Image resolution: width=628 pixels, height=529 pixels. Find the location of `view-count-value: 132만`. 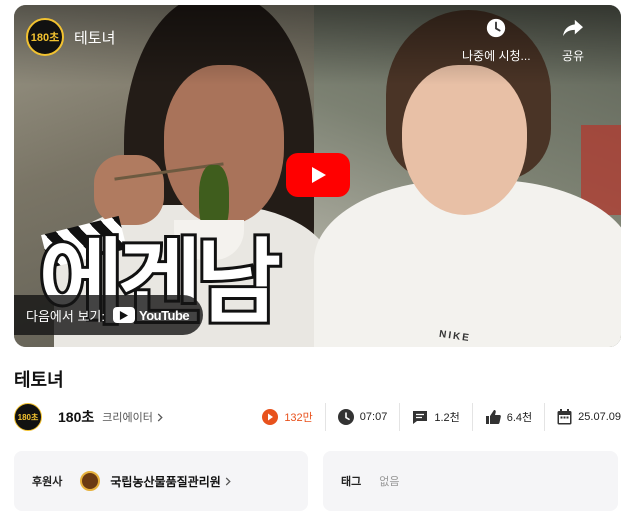

view-count-value: 132만 is located at coordinates (298, 418).